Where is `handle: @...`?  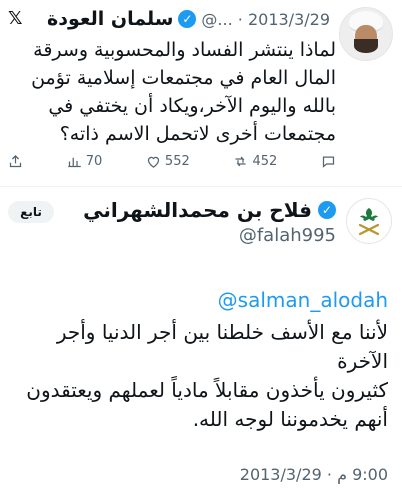
handle: @... is located at coordinates (216, 19).